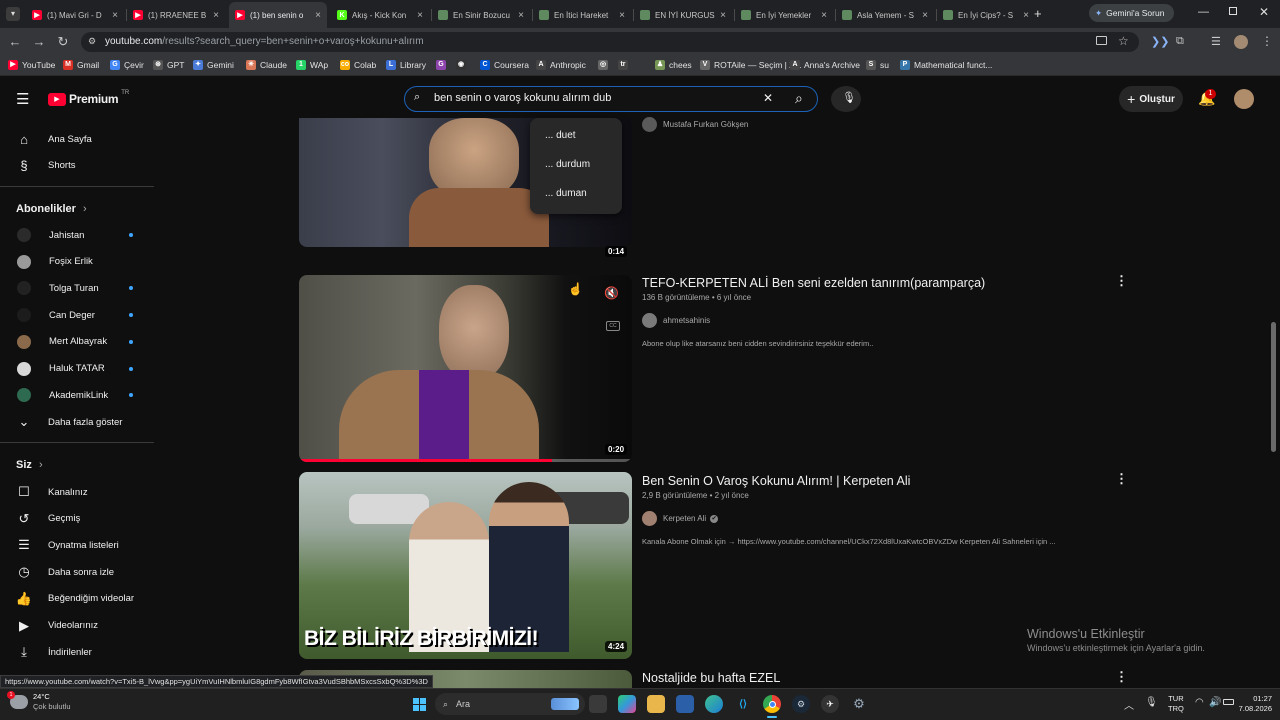  What do you see at coordinates (481, 15) in the screenshot?
I see `browser-tab-4: En Sinir Bozucu ×` at bounding box center [481, 15].